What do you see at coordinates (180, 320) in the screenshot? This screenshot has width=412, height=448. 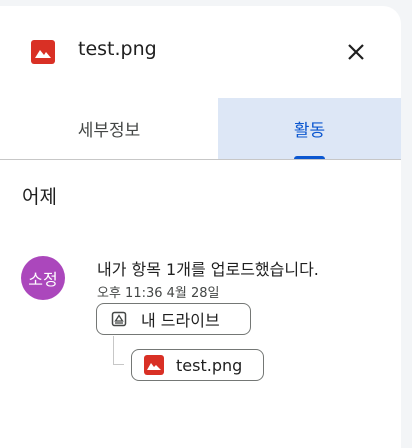 I see `my-drive-label: 내 드라이브` at bounding box center [180, 320].